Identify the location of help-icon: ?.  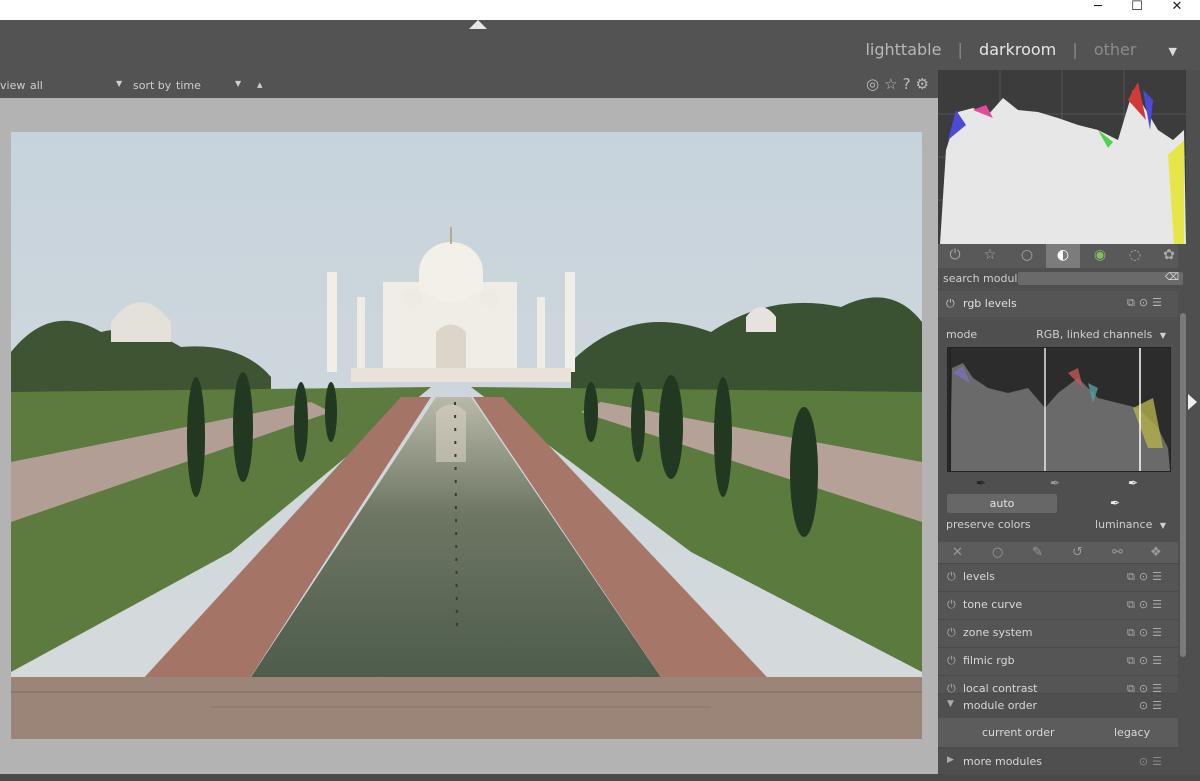
(909, 84).